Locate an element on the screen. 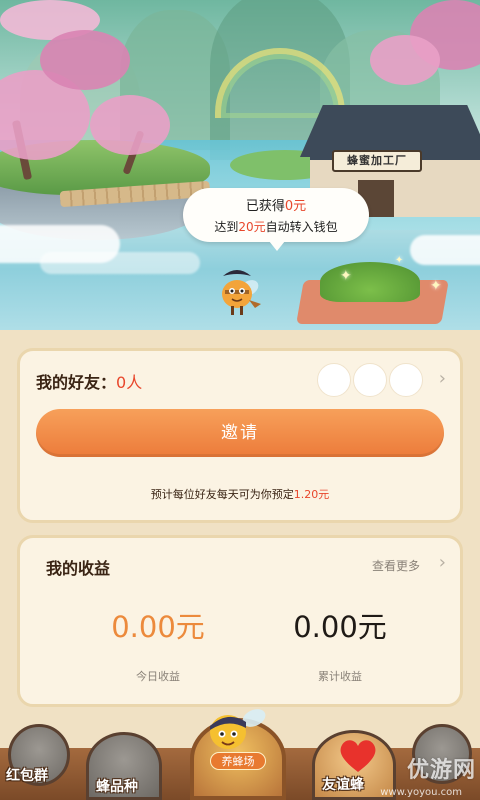  today-earnings-value: 0.00元 is located at coordinates (158, 627).